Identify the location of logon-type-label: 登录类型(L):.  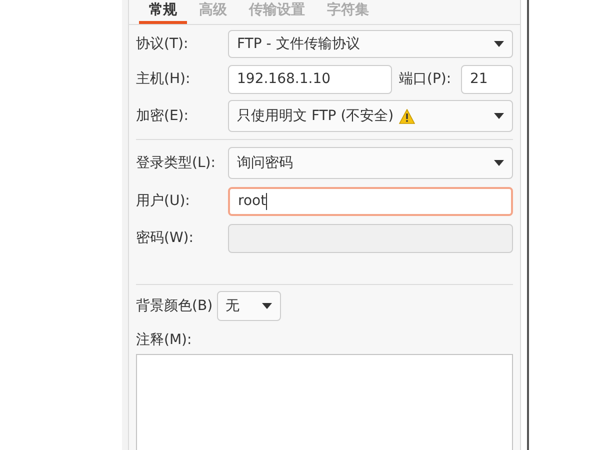
(176, 163).